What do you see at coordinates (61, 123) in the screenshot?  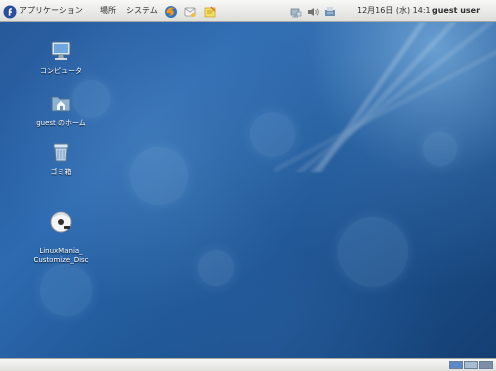 I see `desktop-icon-label: guest のホーム` at bounding box center [61, 123].